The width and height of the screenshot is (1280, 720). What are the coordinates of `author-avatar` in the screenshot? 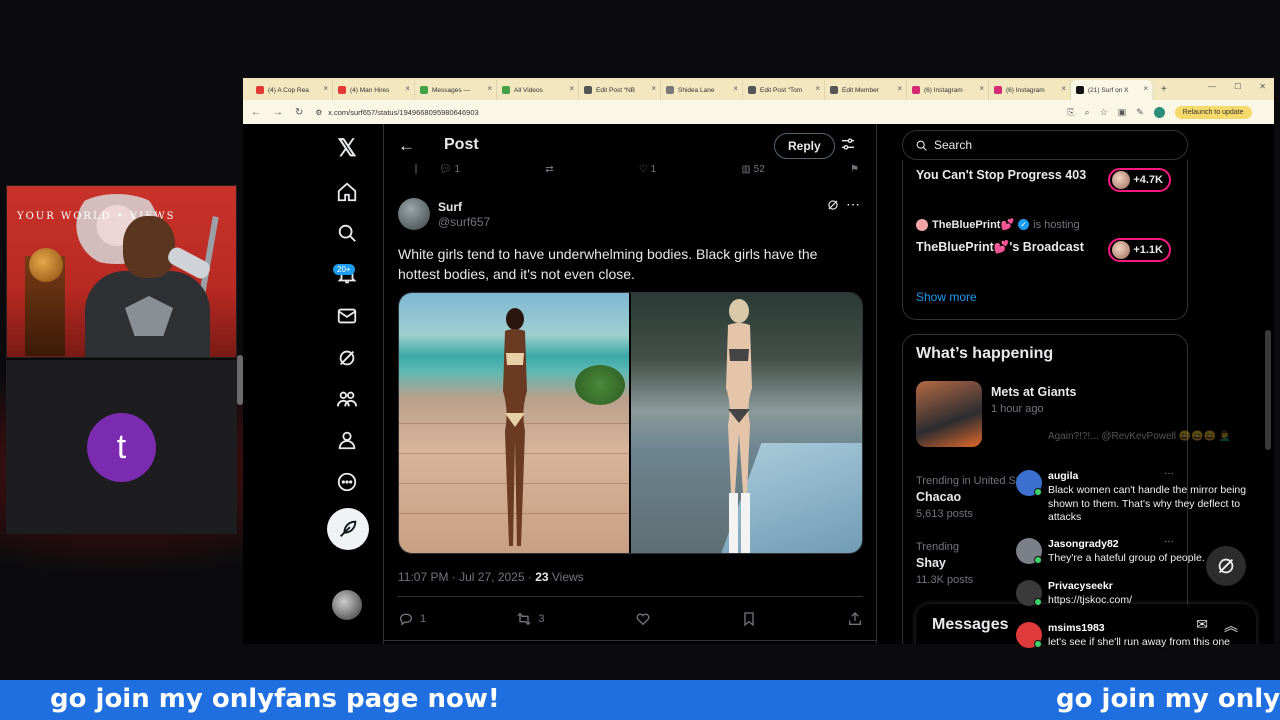 It's located at (414, 214).